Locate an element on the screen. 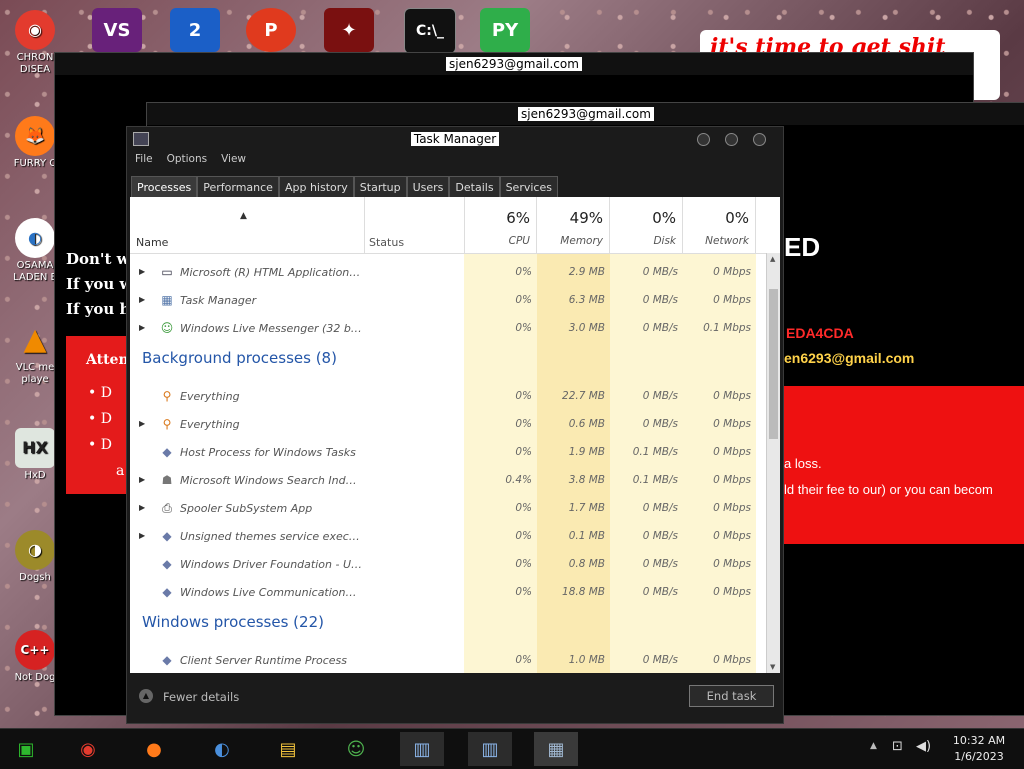 The height and width of the screenshot is (769, 1024). menu-file: File is located at coordinates (144, 159).